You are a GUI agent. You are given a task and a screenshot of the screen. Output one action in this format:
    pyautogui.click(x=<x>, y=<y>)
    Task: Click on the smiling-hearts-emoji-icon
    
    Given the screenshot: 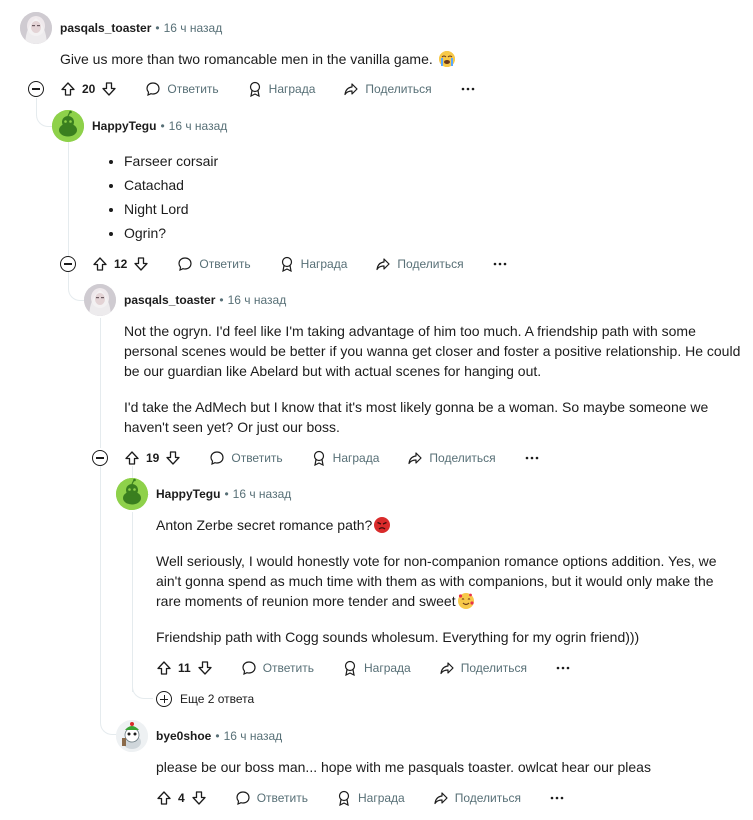 What is the action you would take?
    pyautogui.click(x=465, y=601)
    